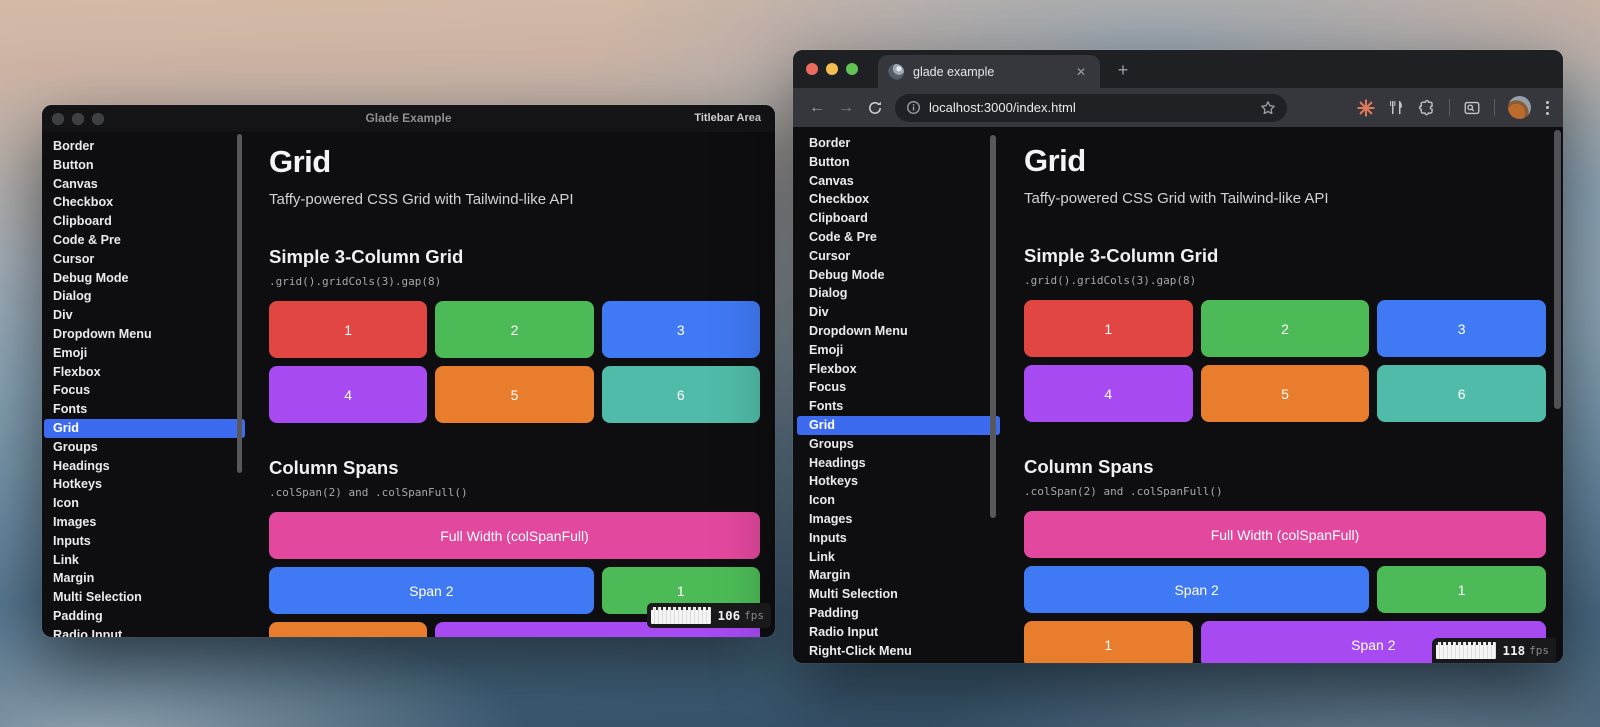 The height and width of the screenshot is (727, 1600). Describe the element at coordinates (1366, 107) in the screenshot. I see `starburst-extension-icon` at that location.